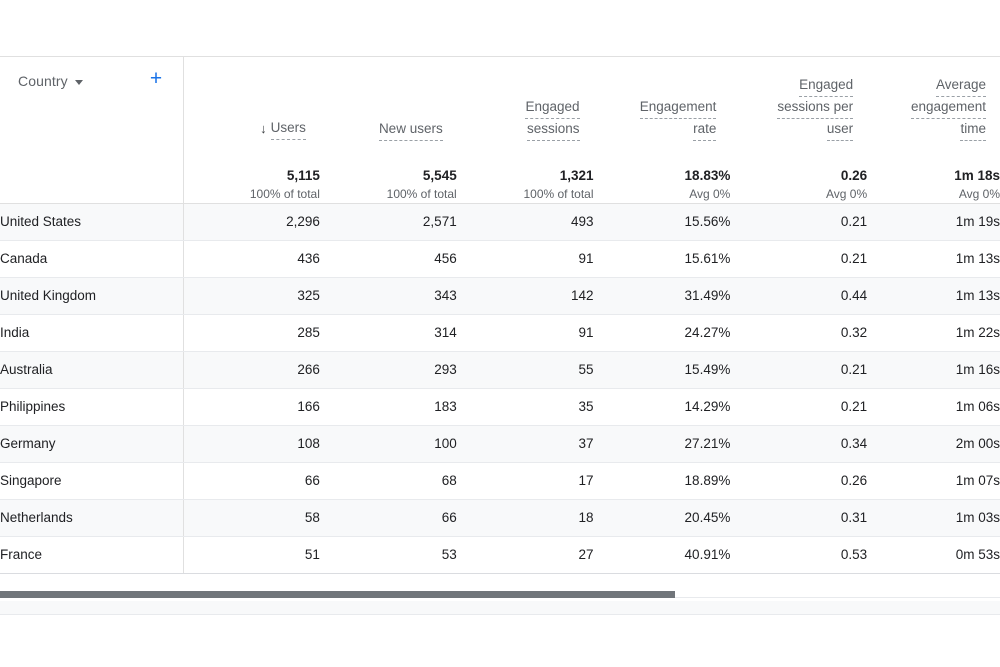  I want to click on row-metric-new_users: 68, so click(388, 481).